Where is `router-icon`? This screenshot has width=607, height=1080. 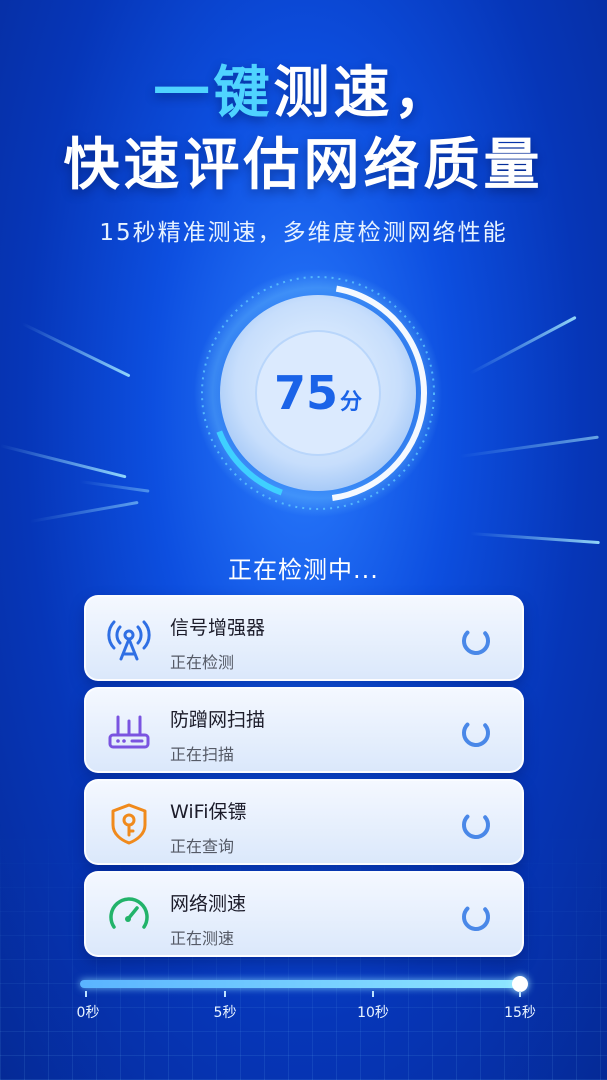
router-icon is located at coordinates (129, 732).